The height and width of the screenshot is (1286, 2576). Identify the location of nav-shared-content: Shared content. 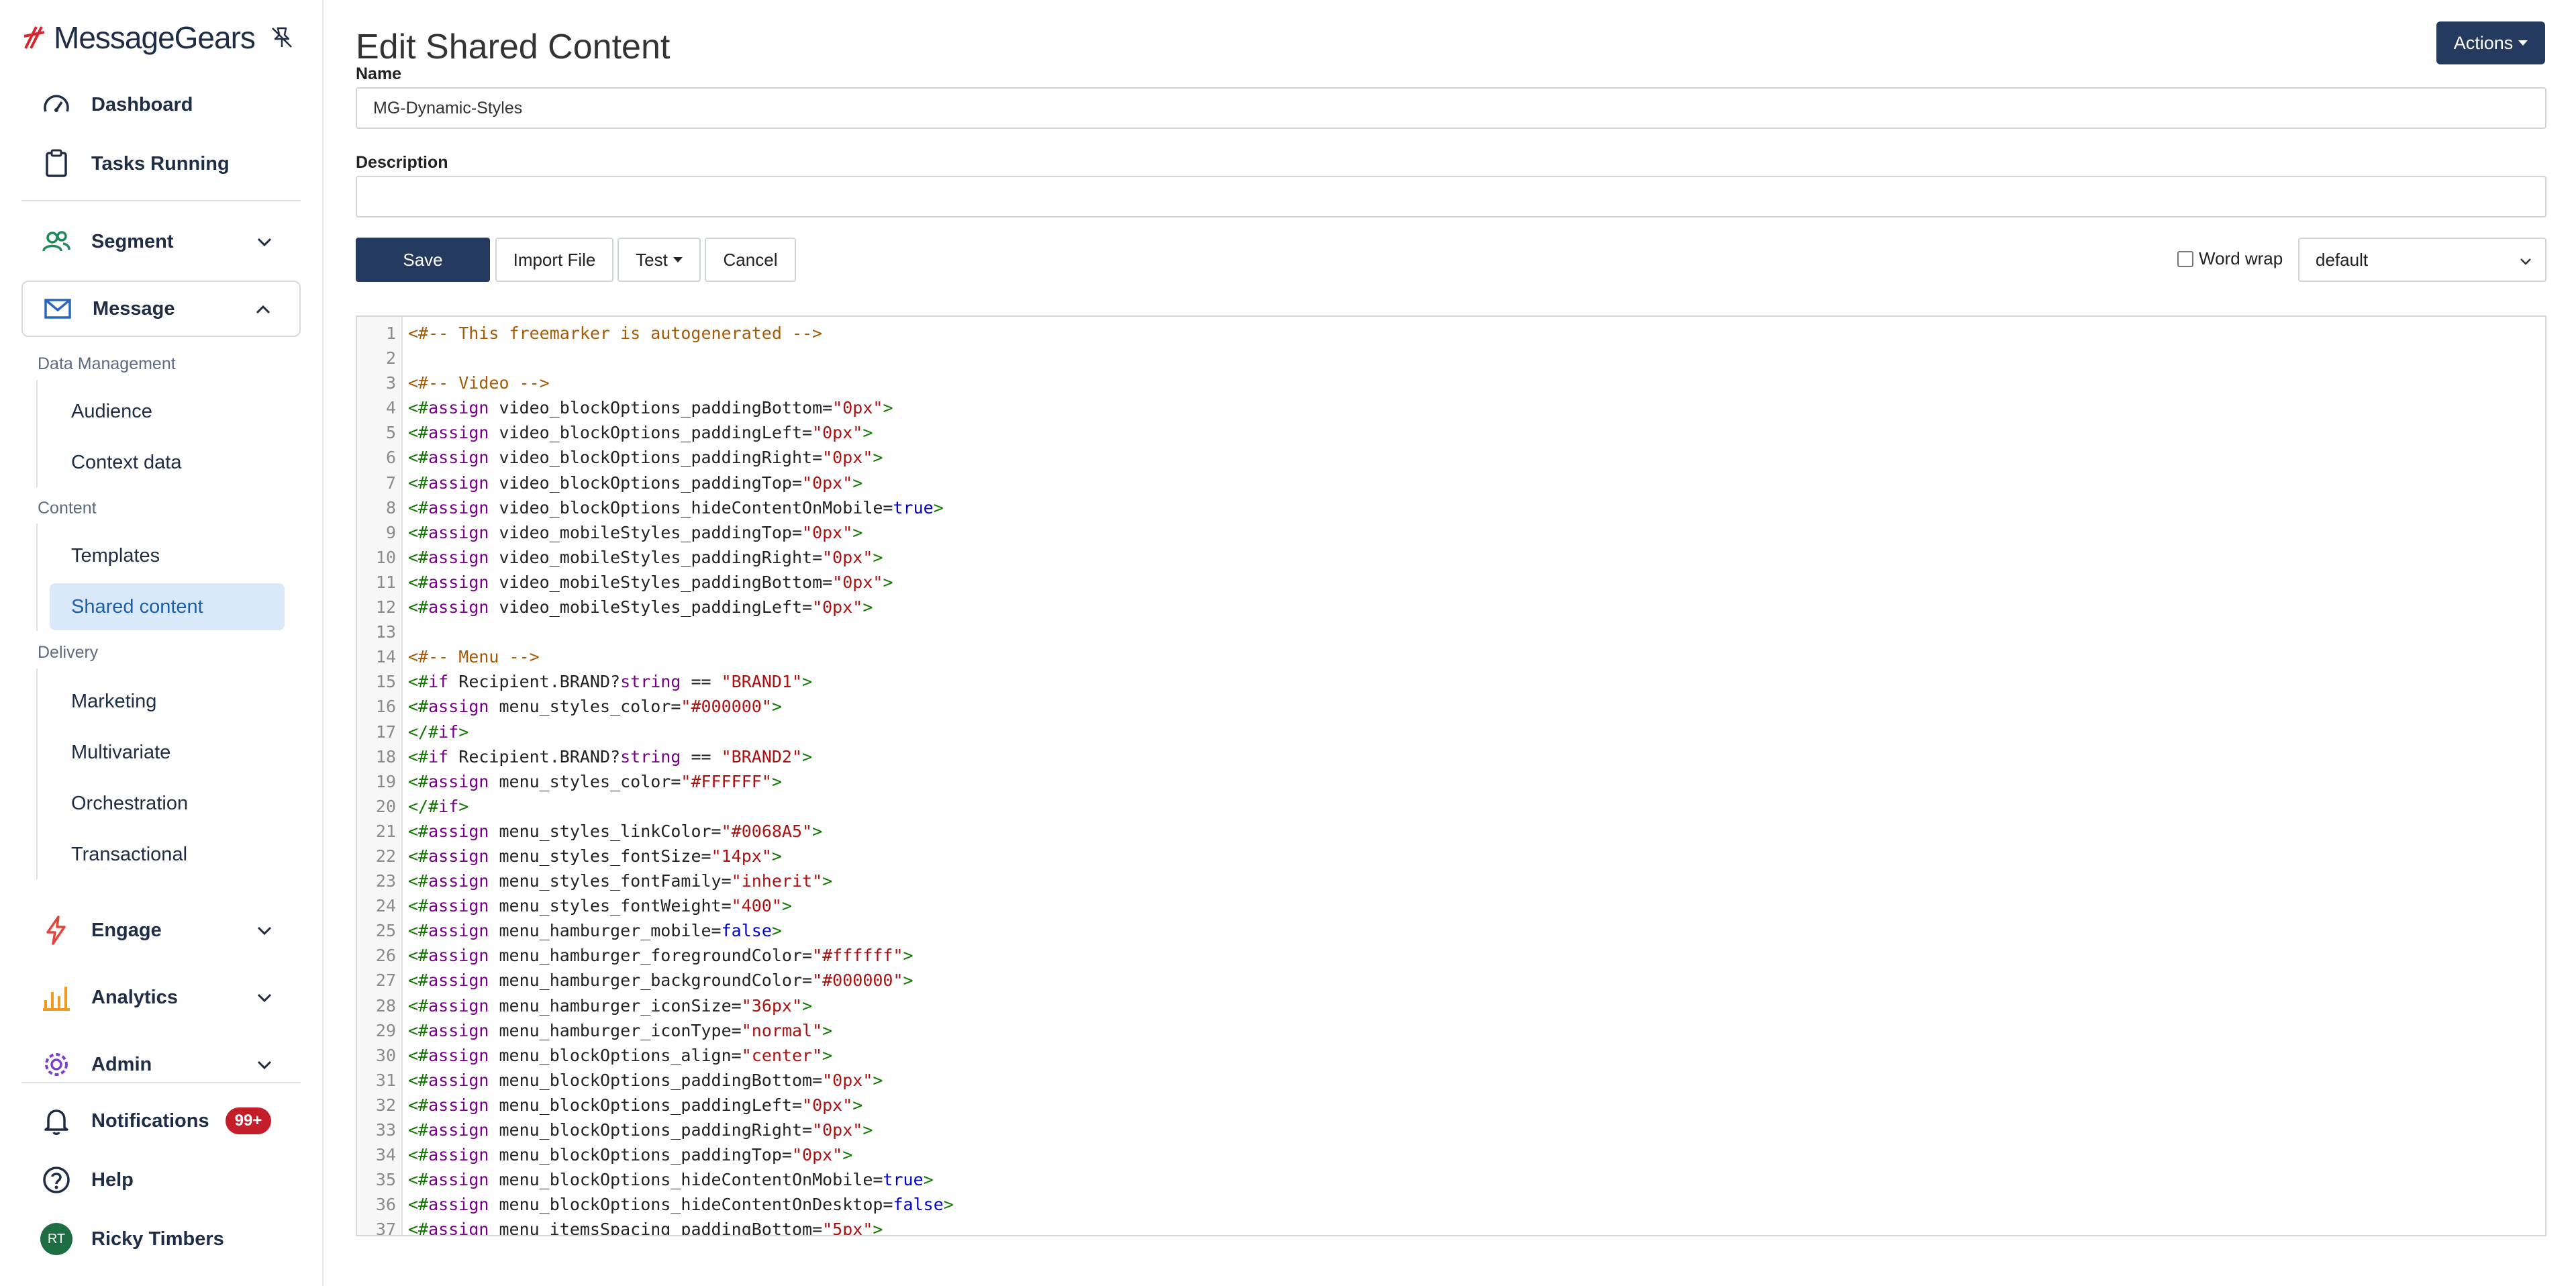
(167, 606).